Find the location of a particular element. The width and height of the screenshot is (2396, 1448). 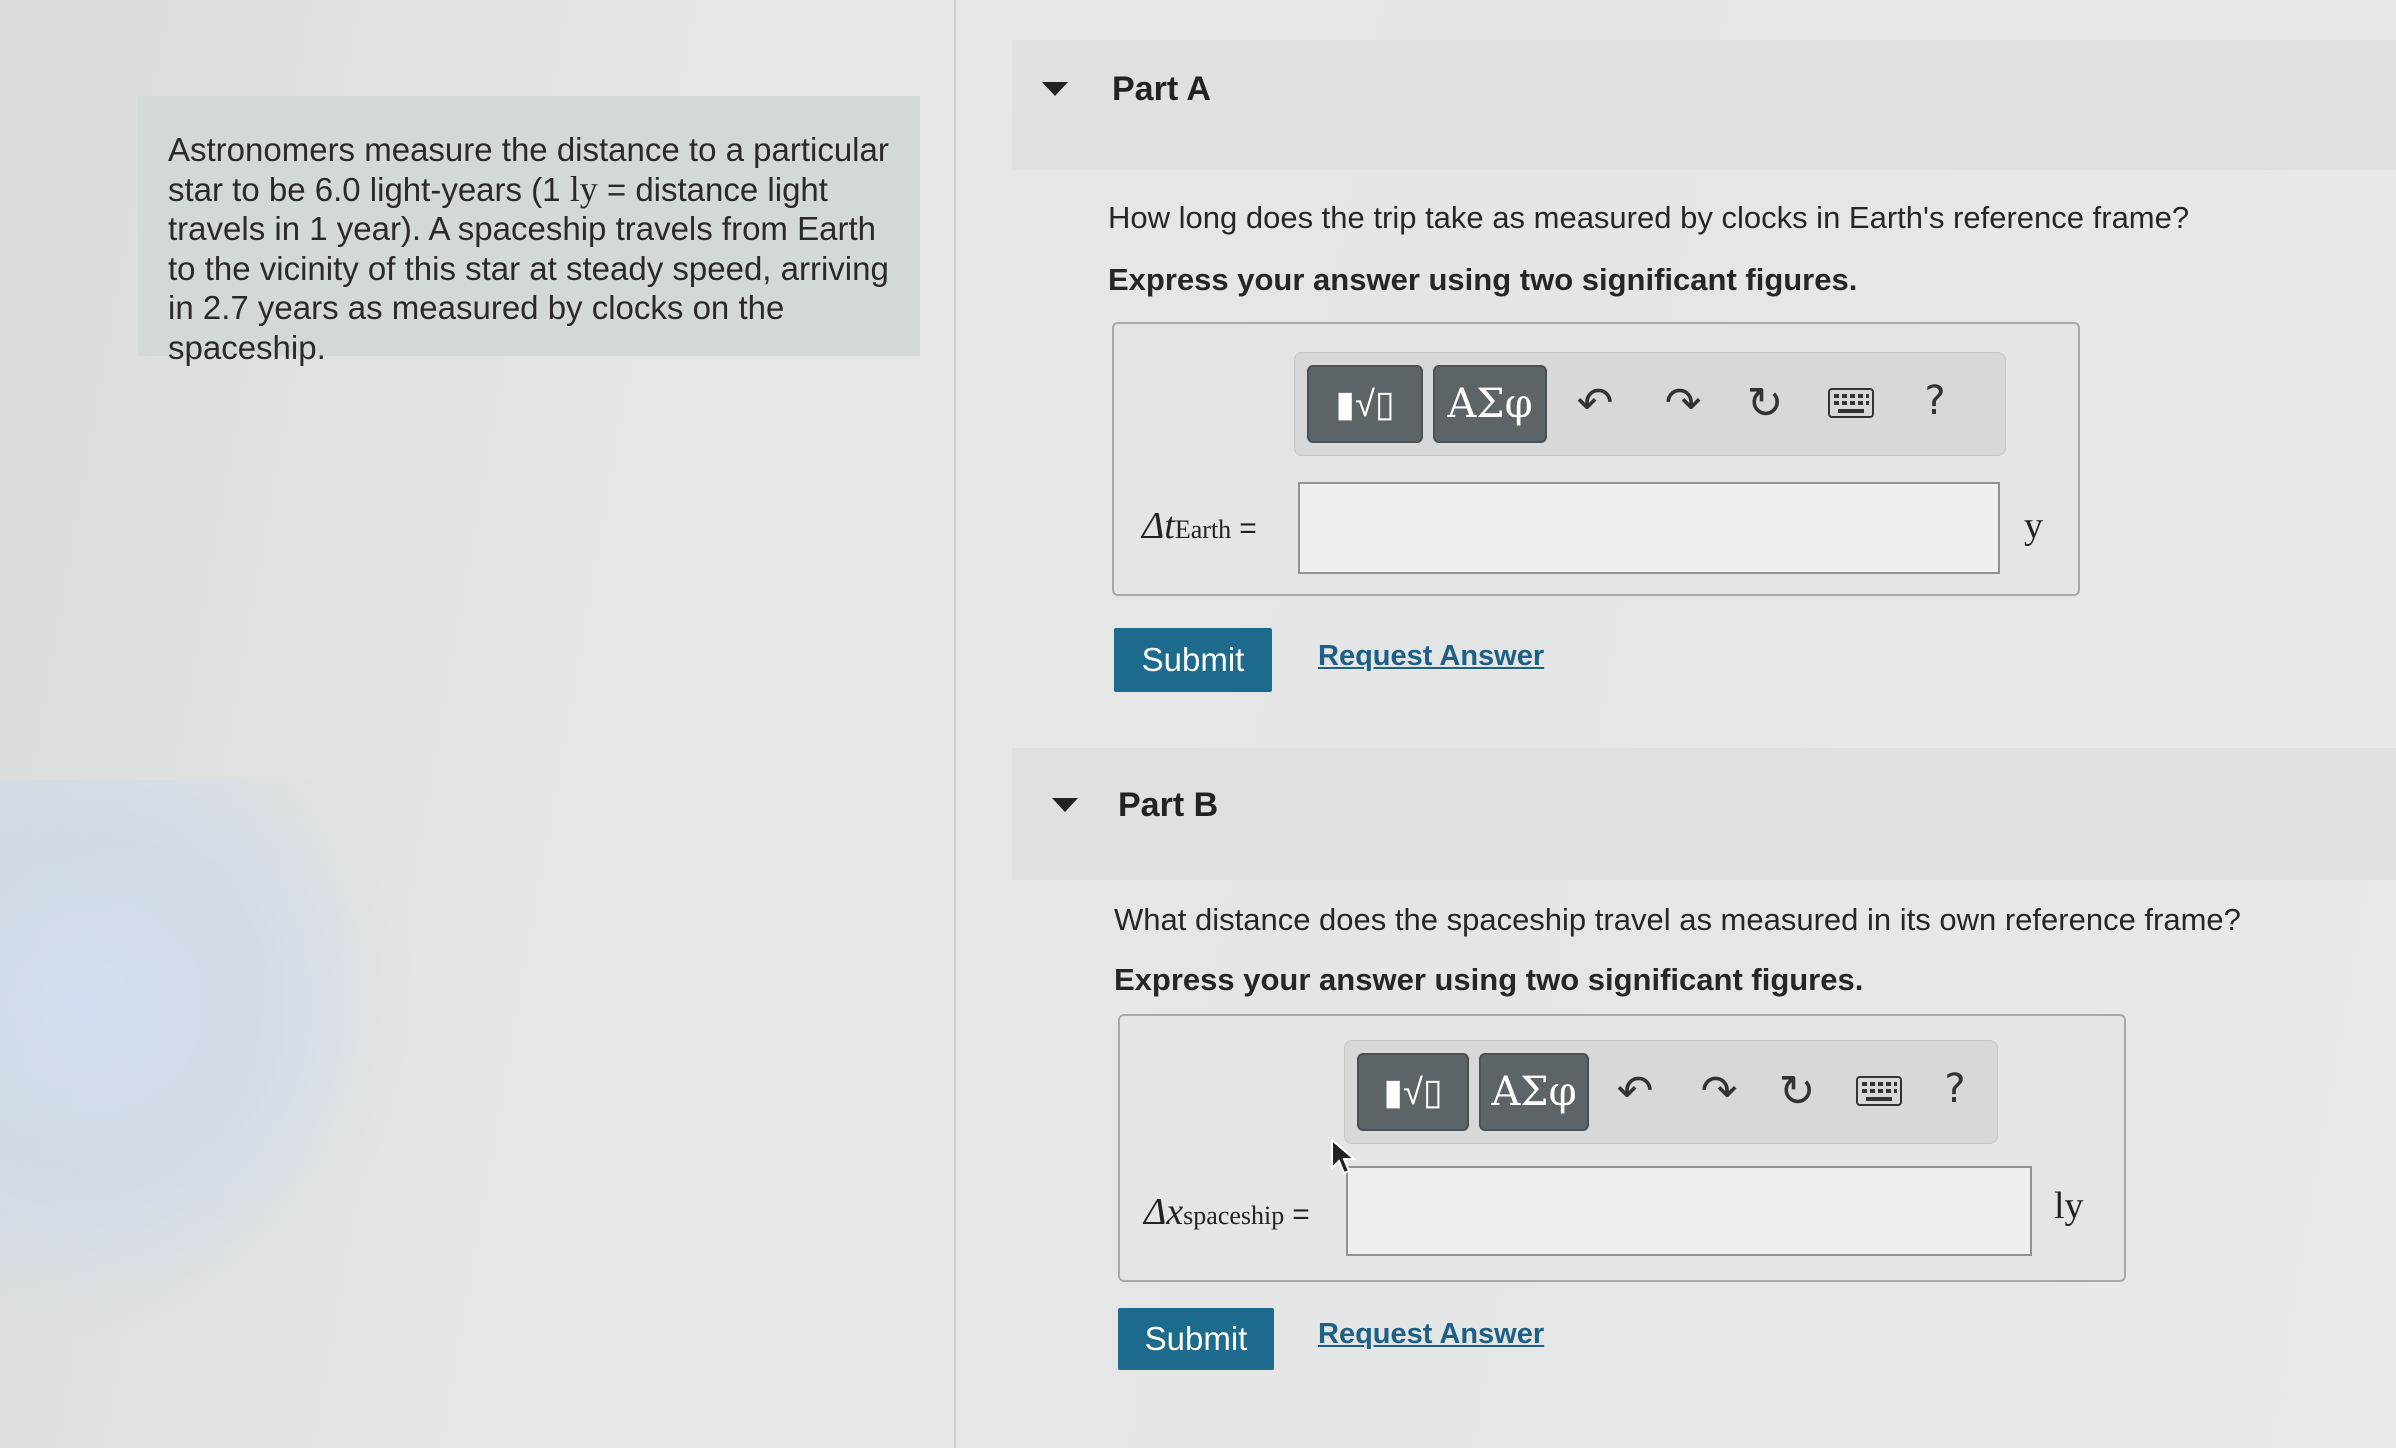

part-a-variable-label: ΔtEarth = is located at coordinates (1199, 526).